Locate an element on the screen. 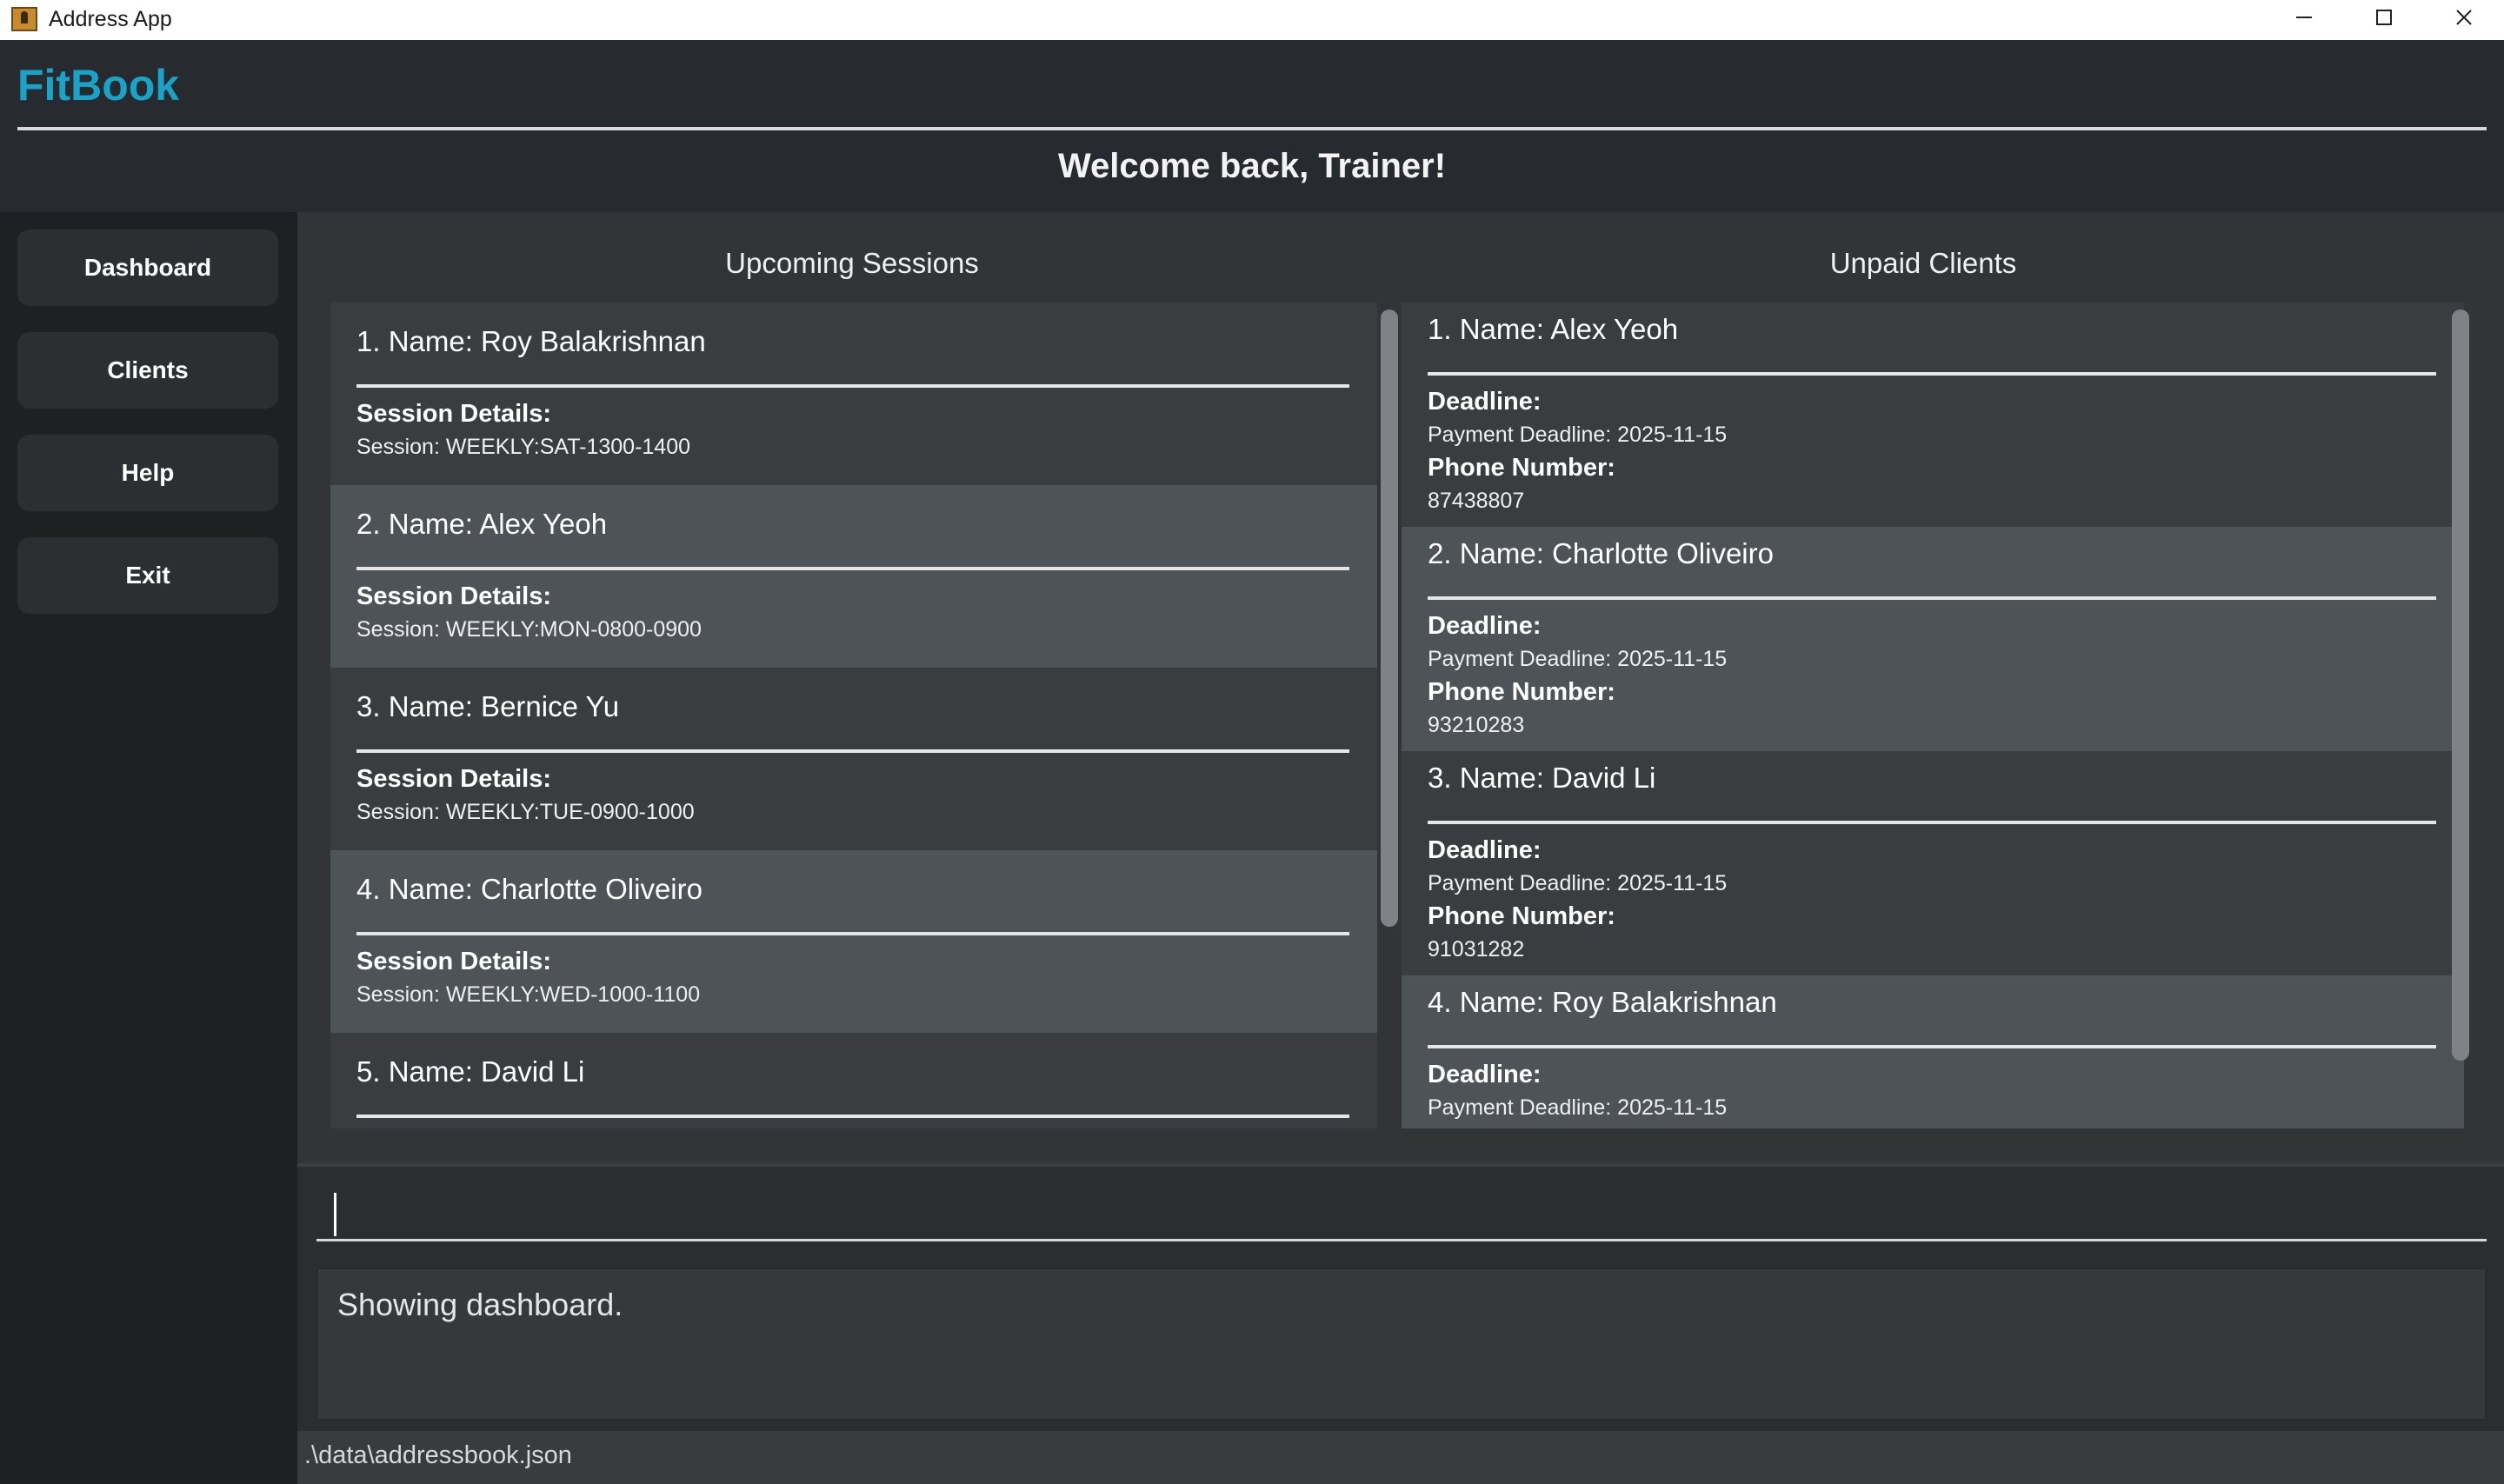 This screenshot has height=1484, width=2504. unpaid-client-name: 1. Name: Alex Yeoh is located at coordinates (1553, 329).